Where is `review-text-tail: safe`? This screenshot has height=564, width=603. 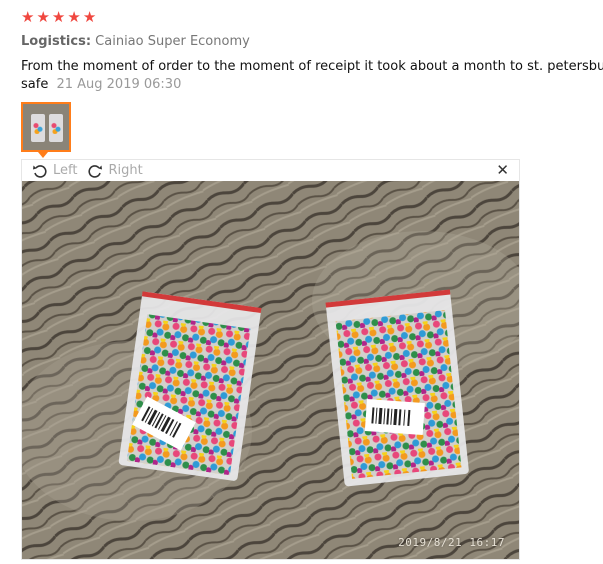 review-text-tail: safe is located at coordinates (35, 84).